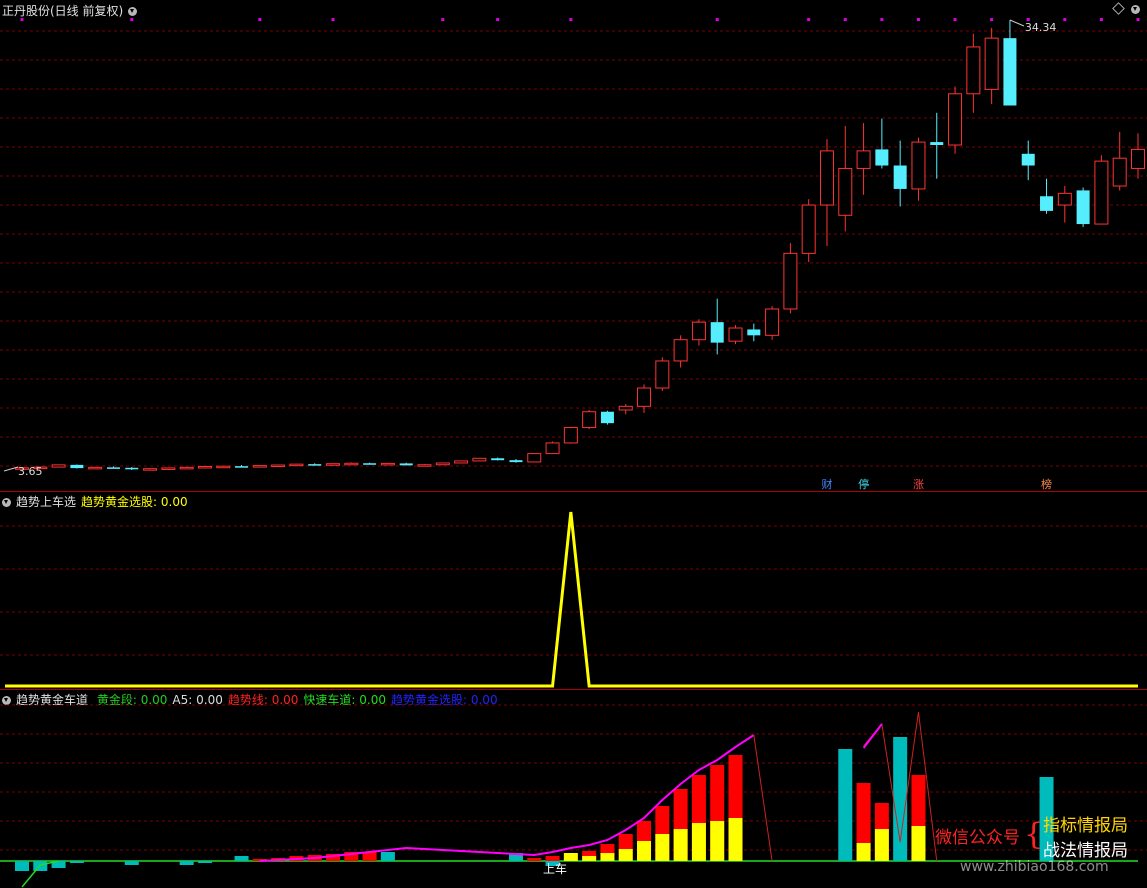 Image resolution: width=1147 pixels, height=888 pixels. What do you see at coordinates (864, 484) in the screenshot?
I see `event-tag: 停` at bounding box center [864, 484].